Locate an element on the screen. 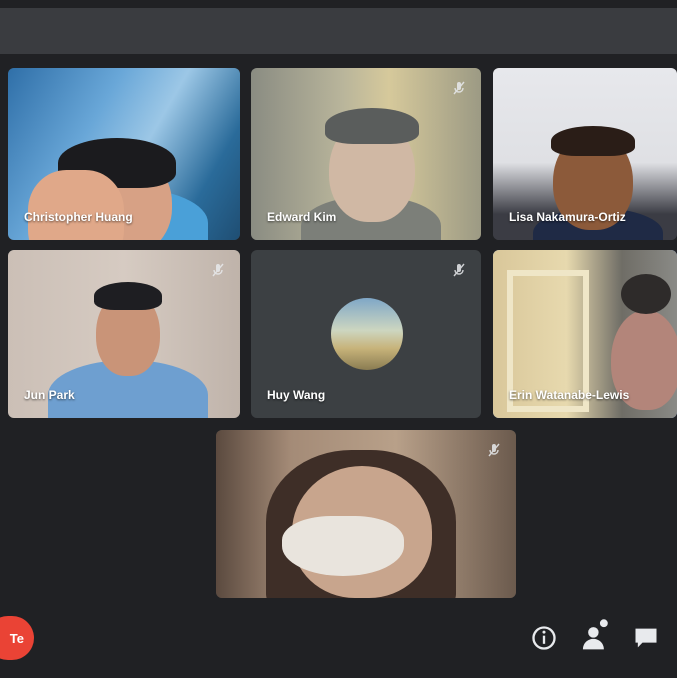  call-controls-bar: Te is located at coordinates (338, 639).